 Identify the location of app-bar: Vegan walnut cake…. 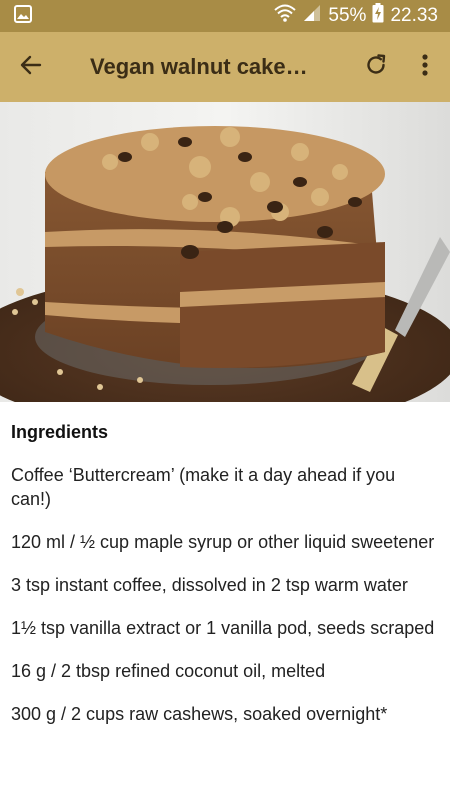
(225, 67).